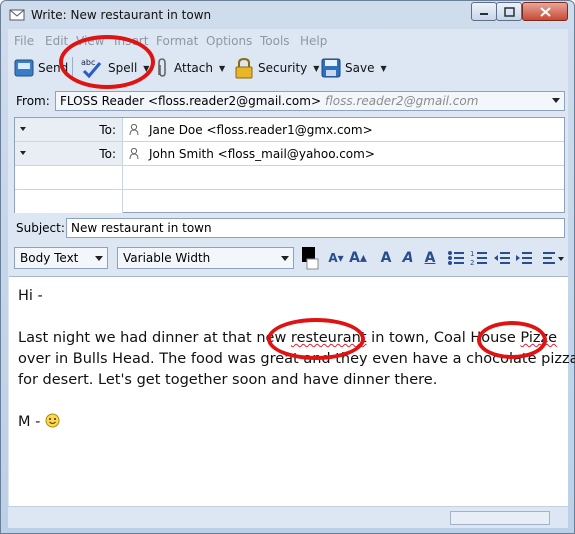 The height and width of the screenshot is (534, 575). I want to click on security-label: Security, so click(283, 68).